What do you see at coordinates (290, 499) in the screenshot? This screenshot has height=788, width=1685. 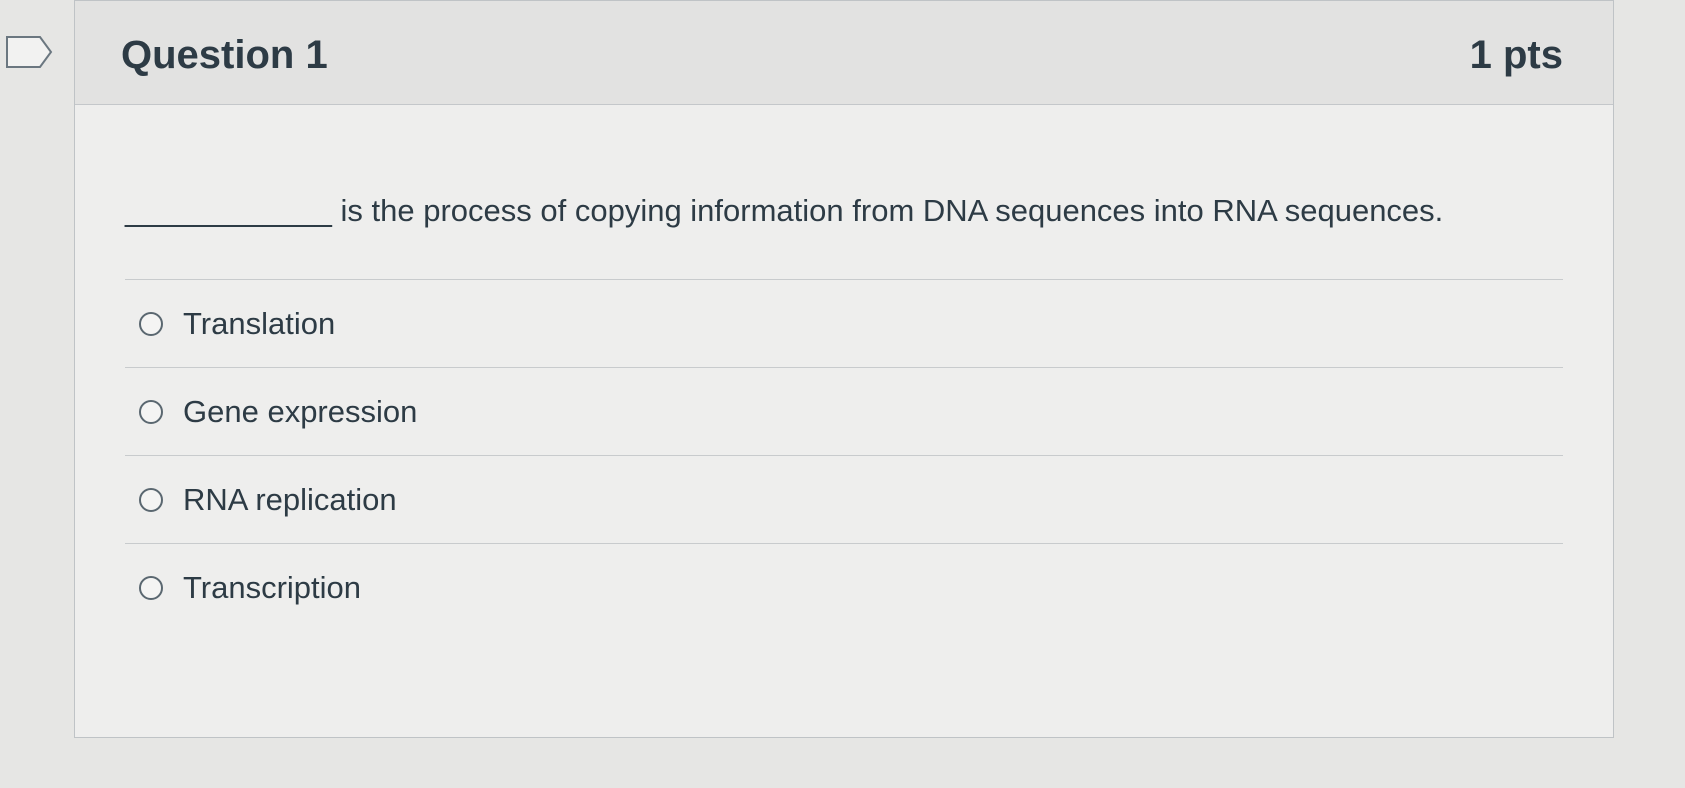 I see `answer-label: RNA replication` at bounding box center [290, 499].